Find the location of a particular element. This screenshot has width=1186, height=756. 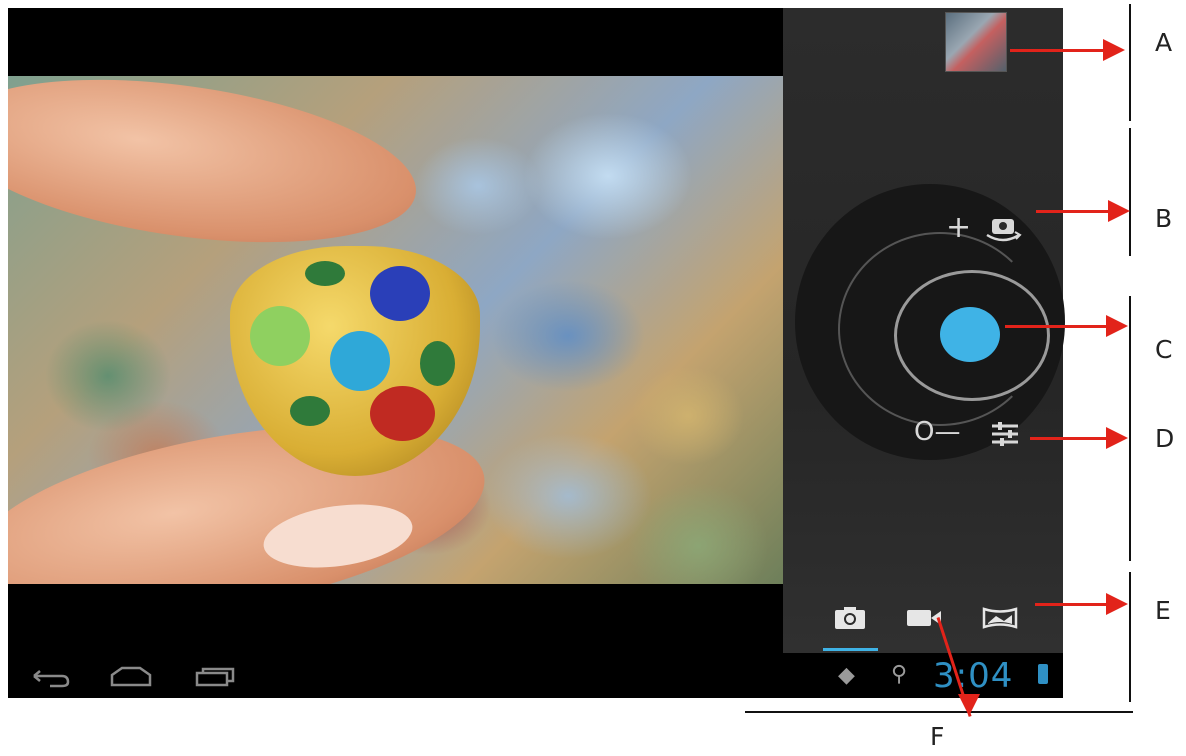

arrow-d-tip is located at coordinates (1117, 438).